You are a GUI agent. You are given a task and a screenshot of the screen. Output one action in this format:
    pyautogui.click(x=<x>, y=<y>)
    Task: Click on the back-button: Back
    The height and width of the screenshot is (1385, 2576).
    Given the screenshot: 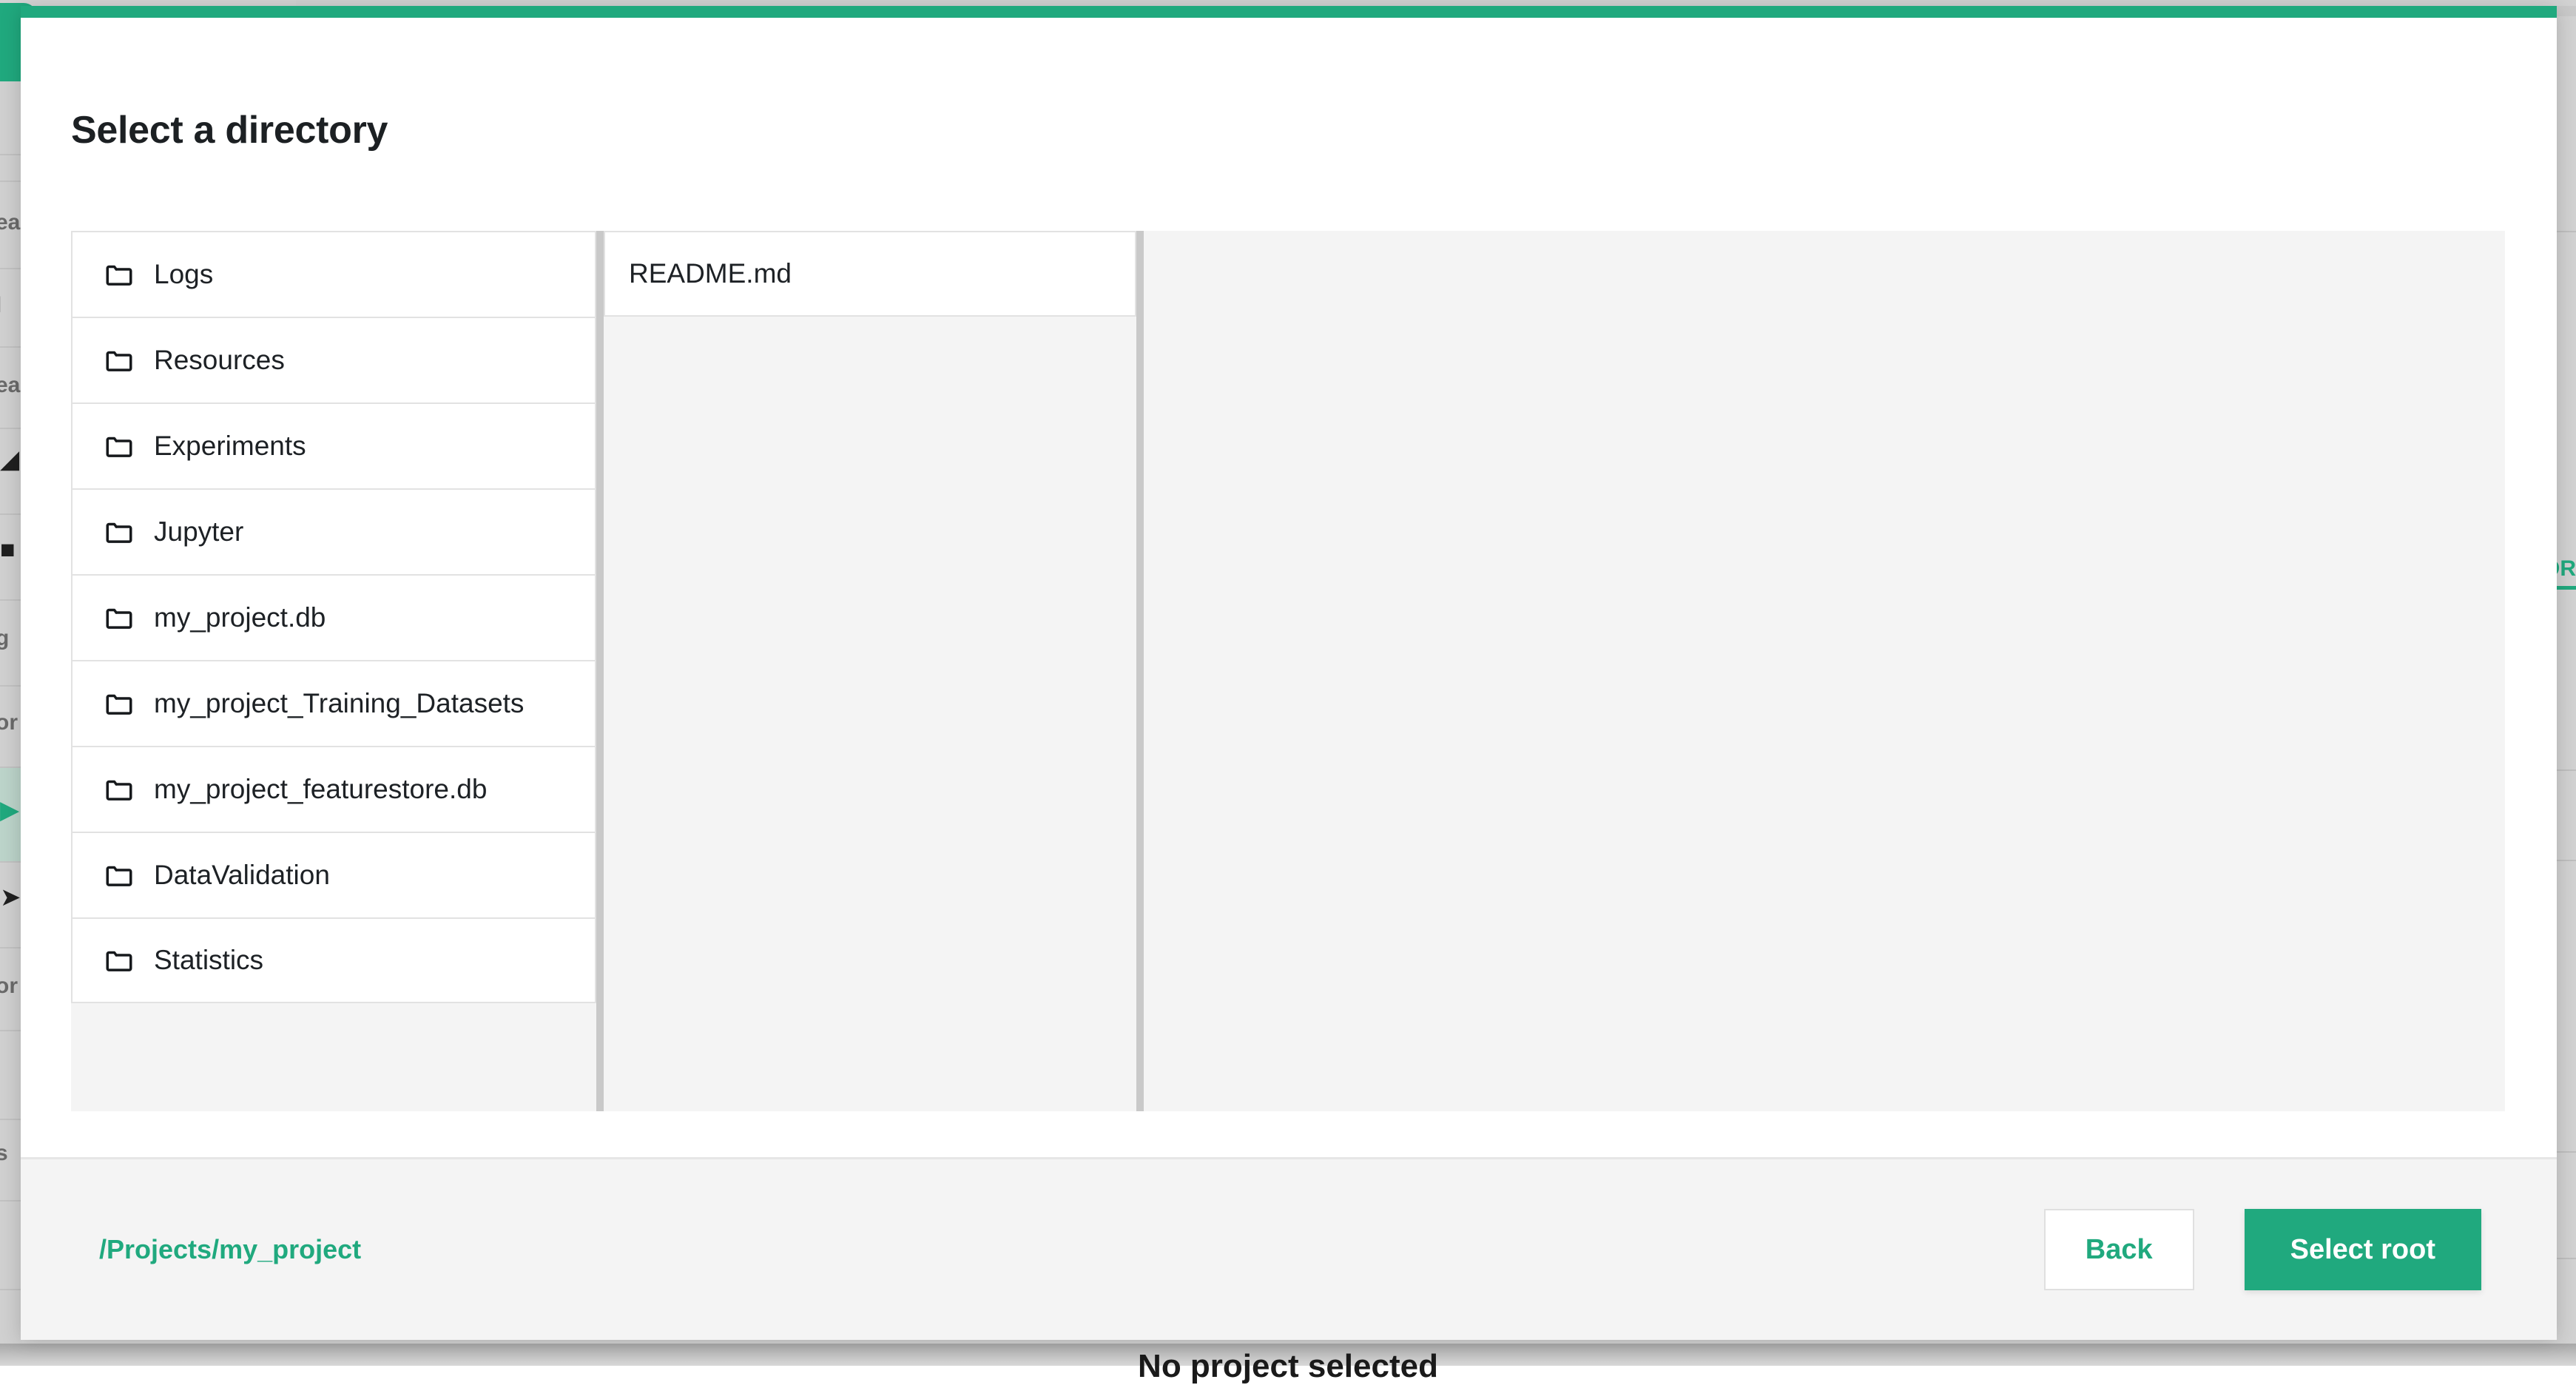 What is the action you would take?
    pyautogui.click(x=2118, y=1249)
    